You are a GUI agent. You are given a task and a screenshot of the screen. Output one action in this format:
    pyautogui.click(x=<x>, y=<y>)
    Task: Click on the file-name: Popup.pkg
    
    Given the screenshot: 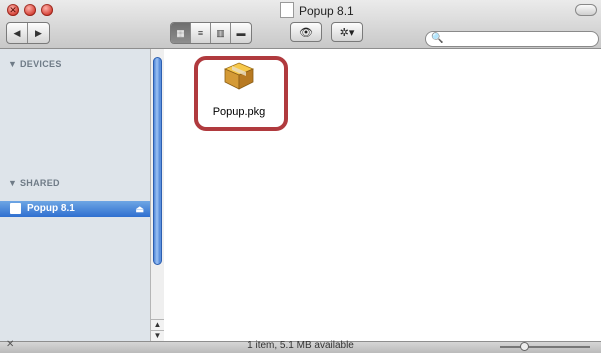 What is the action you would take?
    pyautogui.click(x=239, y=112)
    